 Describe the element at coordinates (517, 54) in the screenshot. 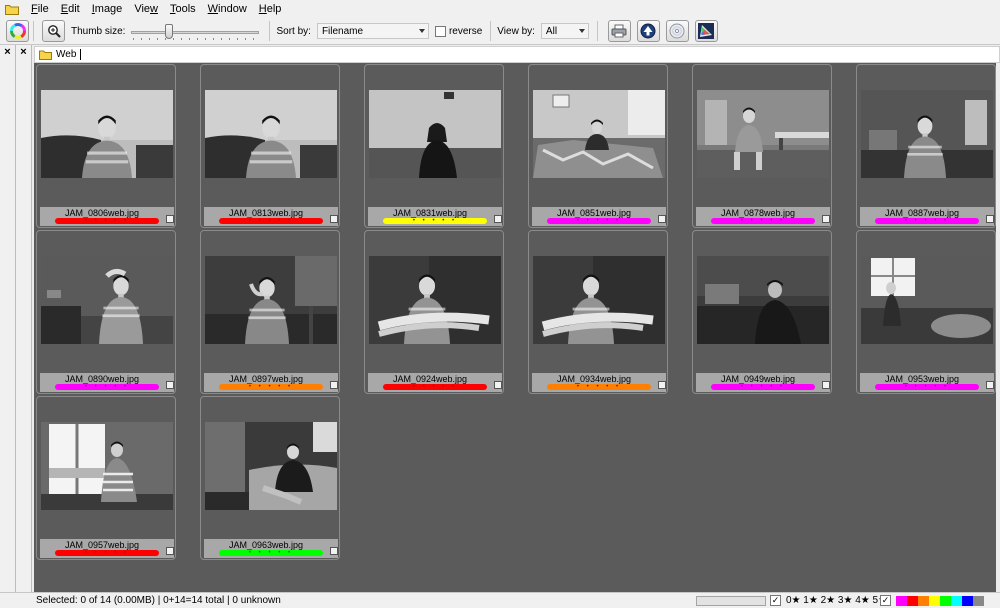

I see `path-input: Web` at that location.